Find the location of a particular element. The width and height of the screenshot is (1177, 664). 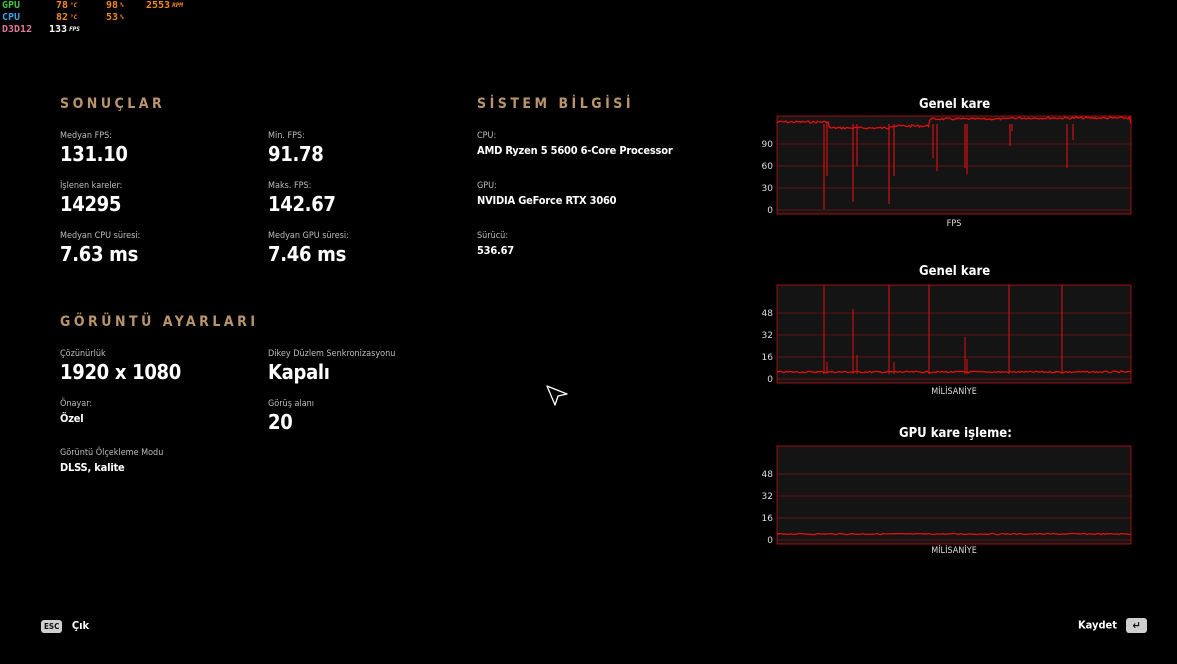

osd-cpu-temp: 82 °C is located at coordinates (67, 17).